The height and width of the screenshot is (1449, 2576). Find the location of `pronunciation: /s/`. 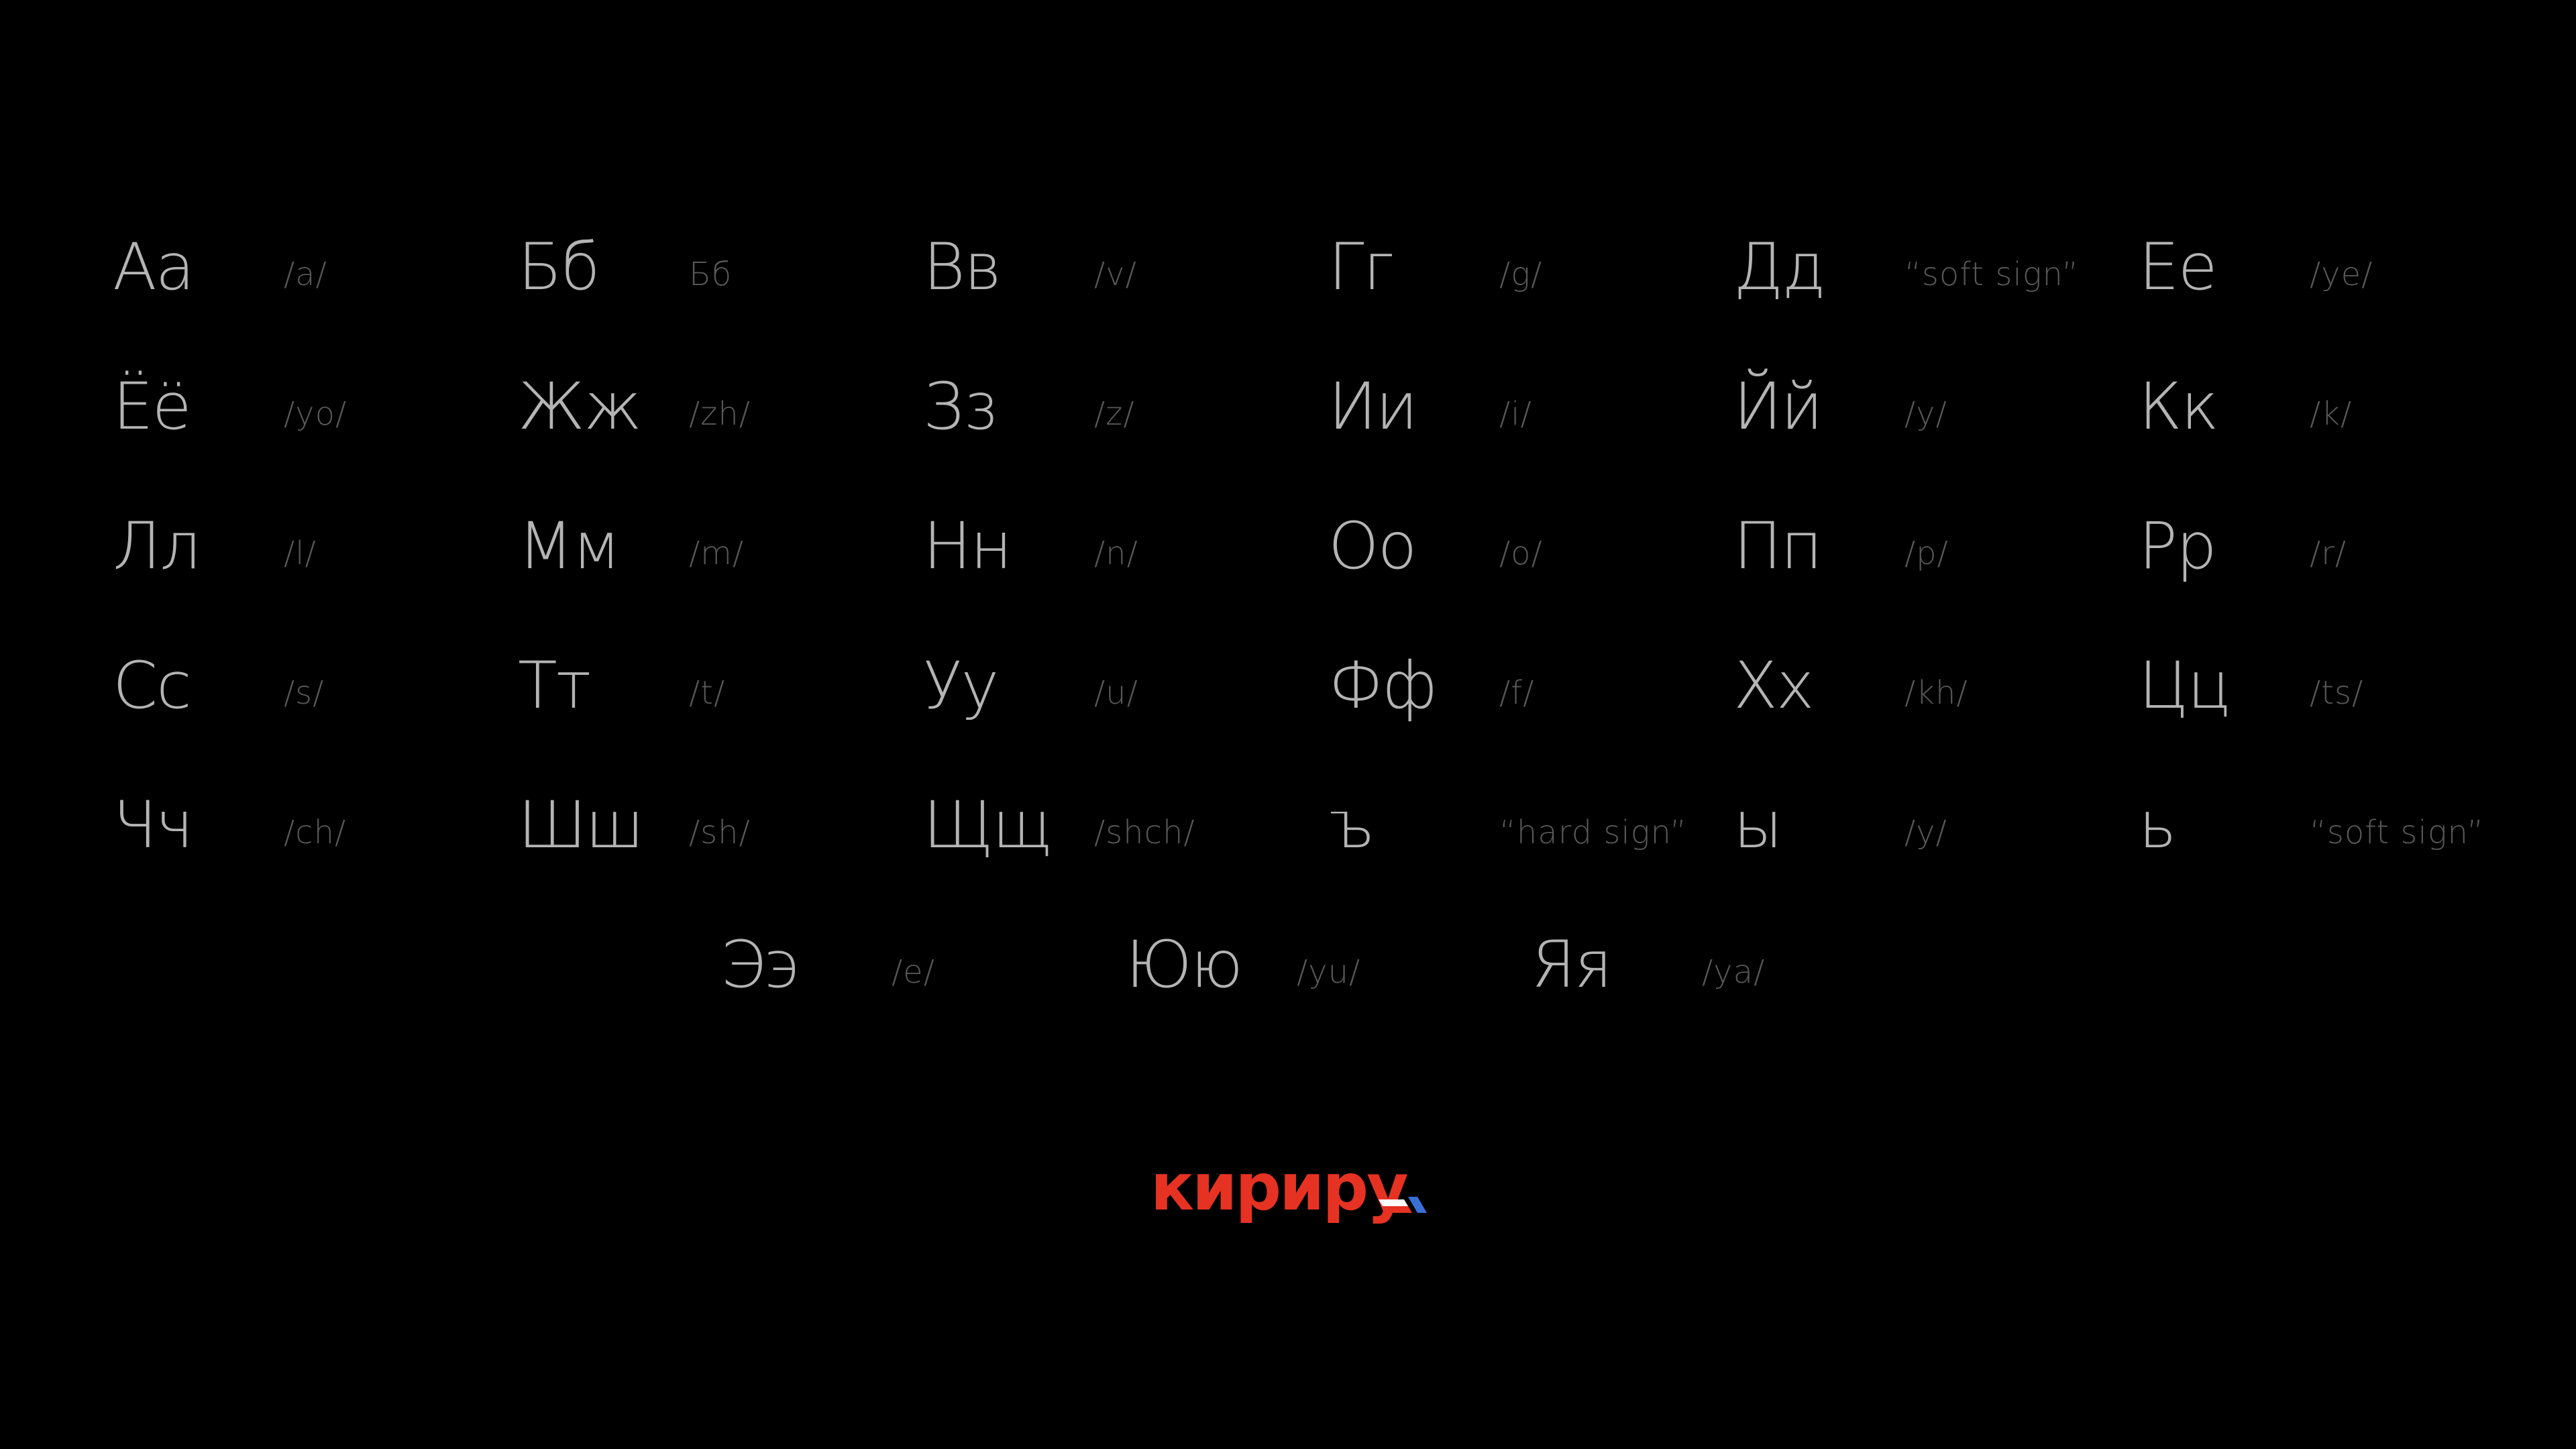

pronunciation: /s/ is located at coordinates (304, 693).